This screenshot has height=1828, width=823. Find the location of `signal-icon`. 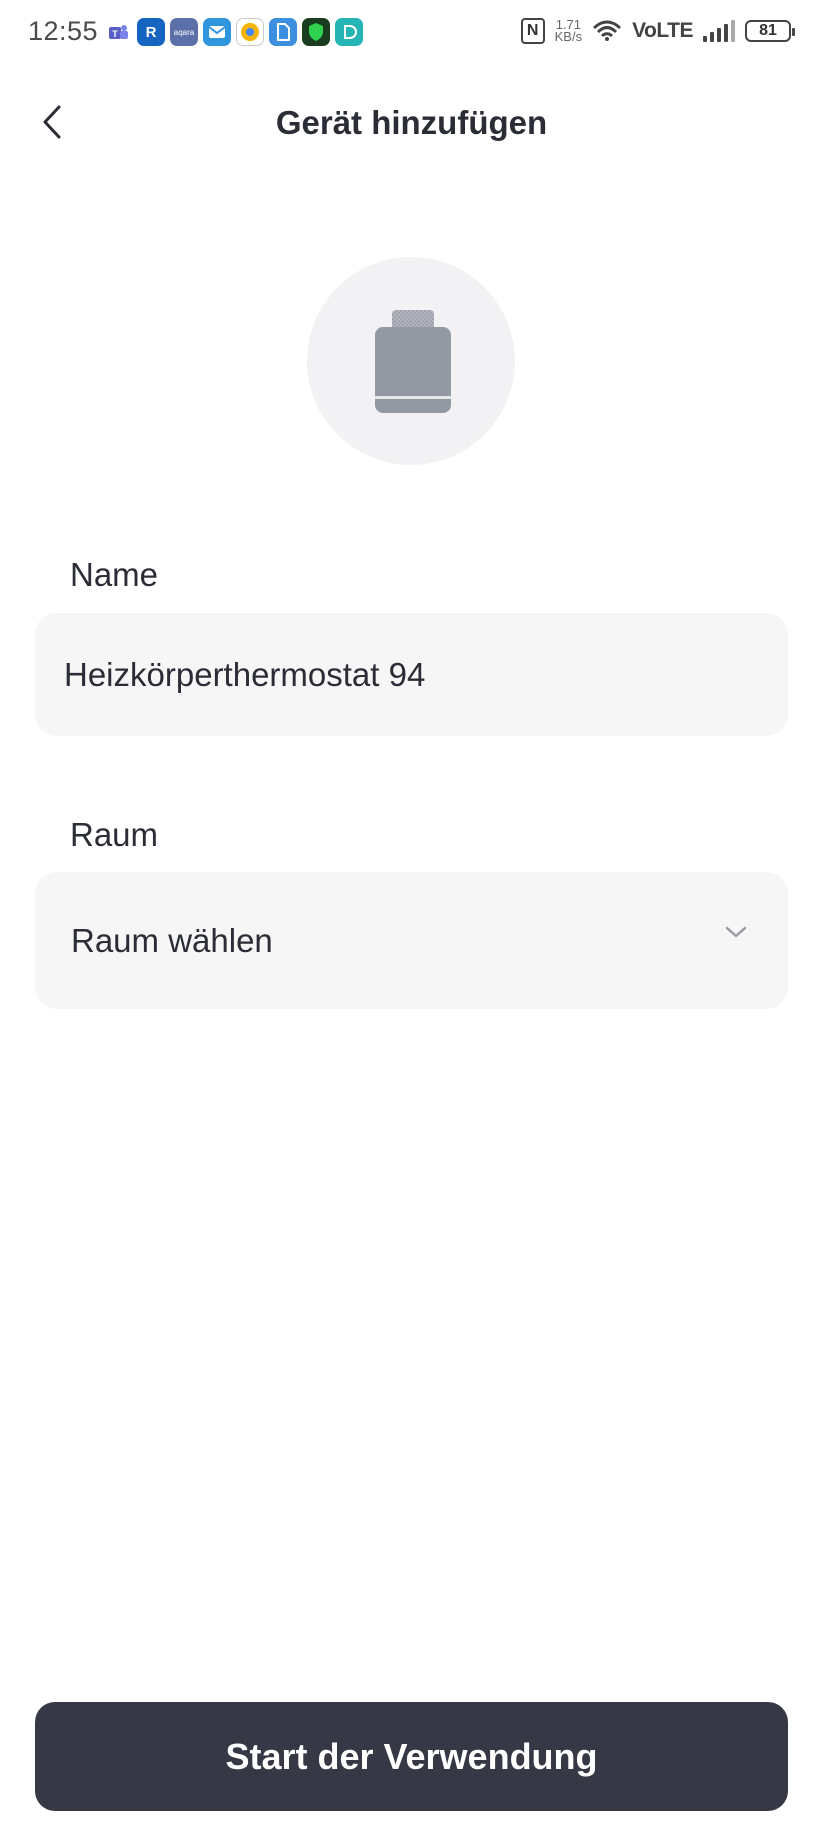

signal-icon is located at coordinates (719, 31).